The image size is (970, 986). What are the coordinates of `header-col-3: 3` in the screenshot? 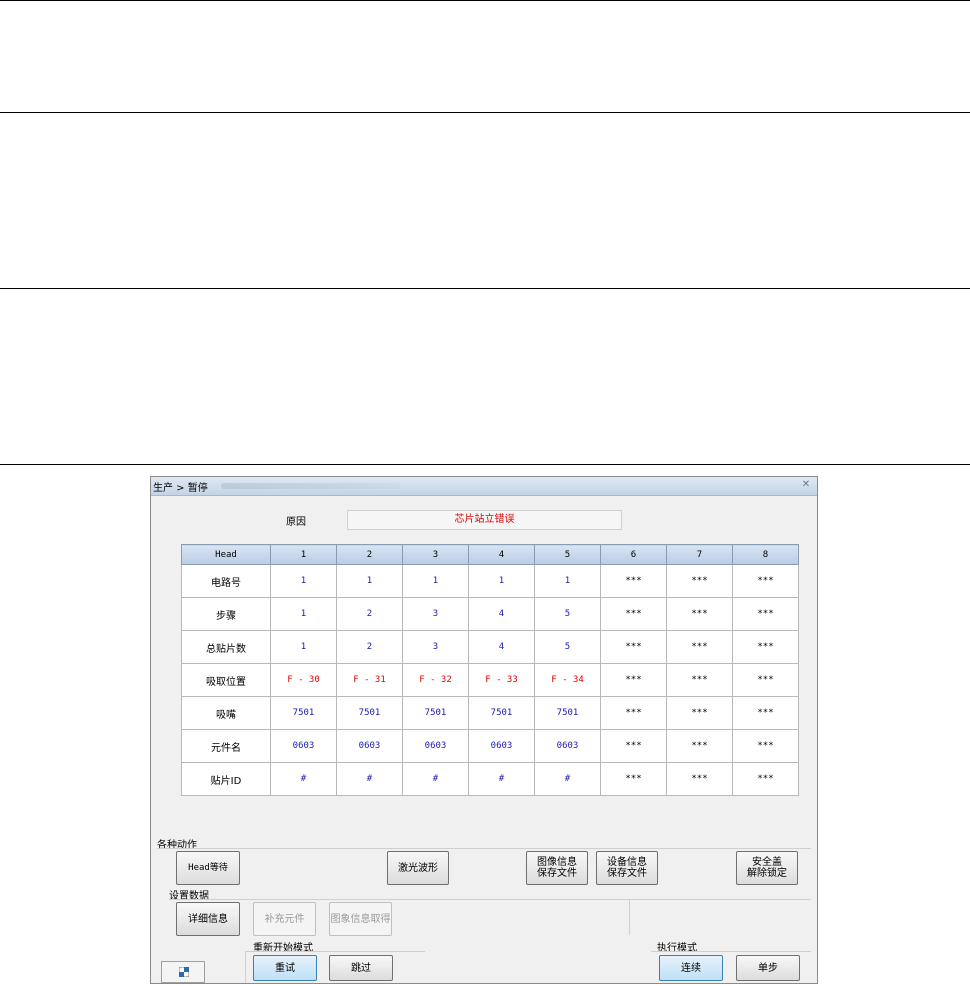 It's located at (435, 554).